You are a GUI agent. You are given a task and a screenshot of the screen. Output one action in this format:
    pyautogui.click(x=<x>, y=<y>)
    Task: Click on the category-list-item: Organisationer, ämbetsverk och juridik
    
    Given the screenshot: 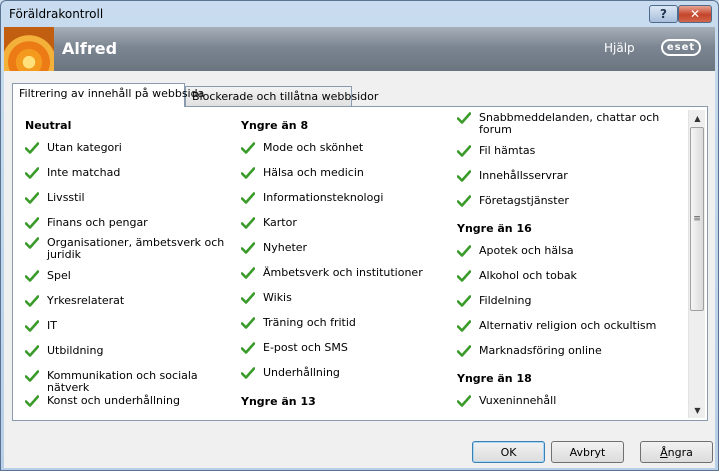 What is the action you would take?
    pyautogui.click(x=129, y=249)
    